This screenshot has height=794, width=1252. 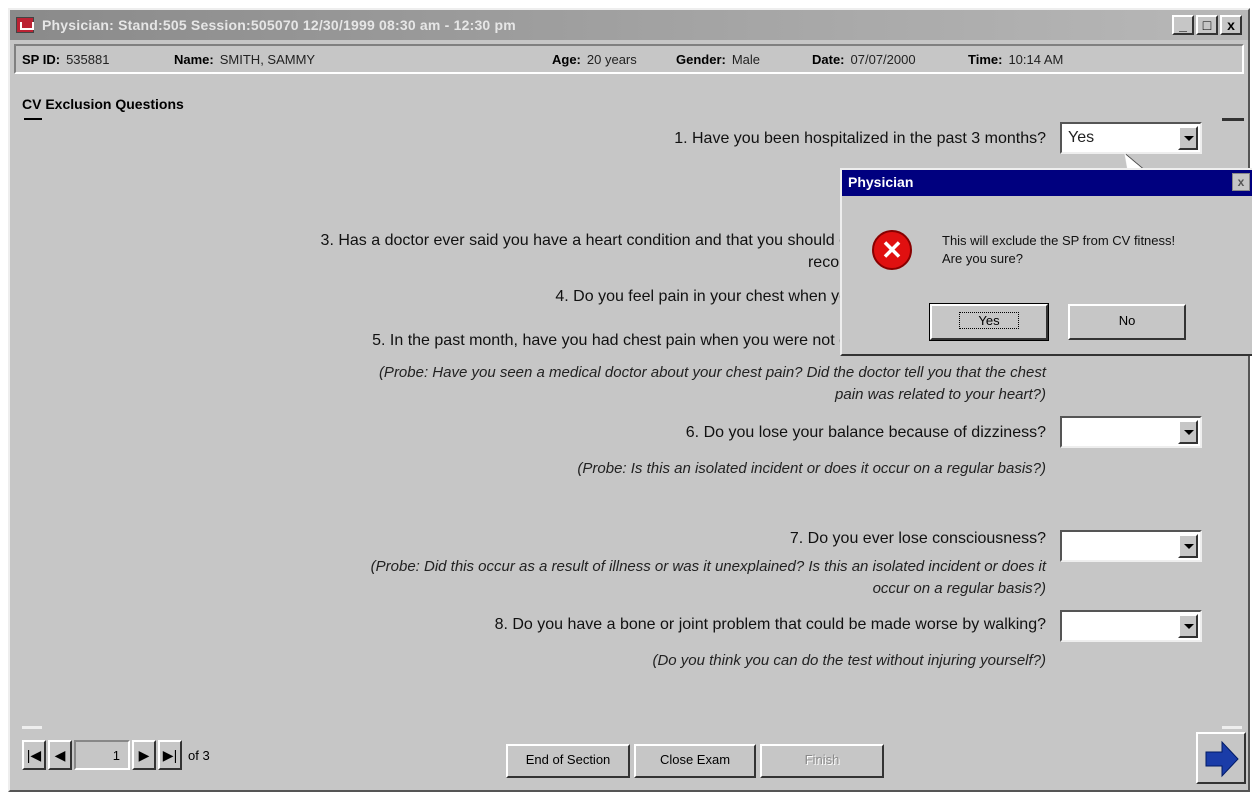 I want to click on section-title: CV Exclusion Questions, so click(x=103, y=104).